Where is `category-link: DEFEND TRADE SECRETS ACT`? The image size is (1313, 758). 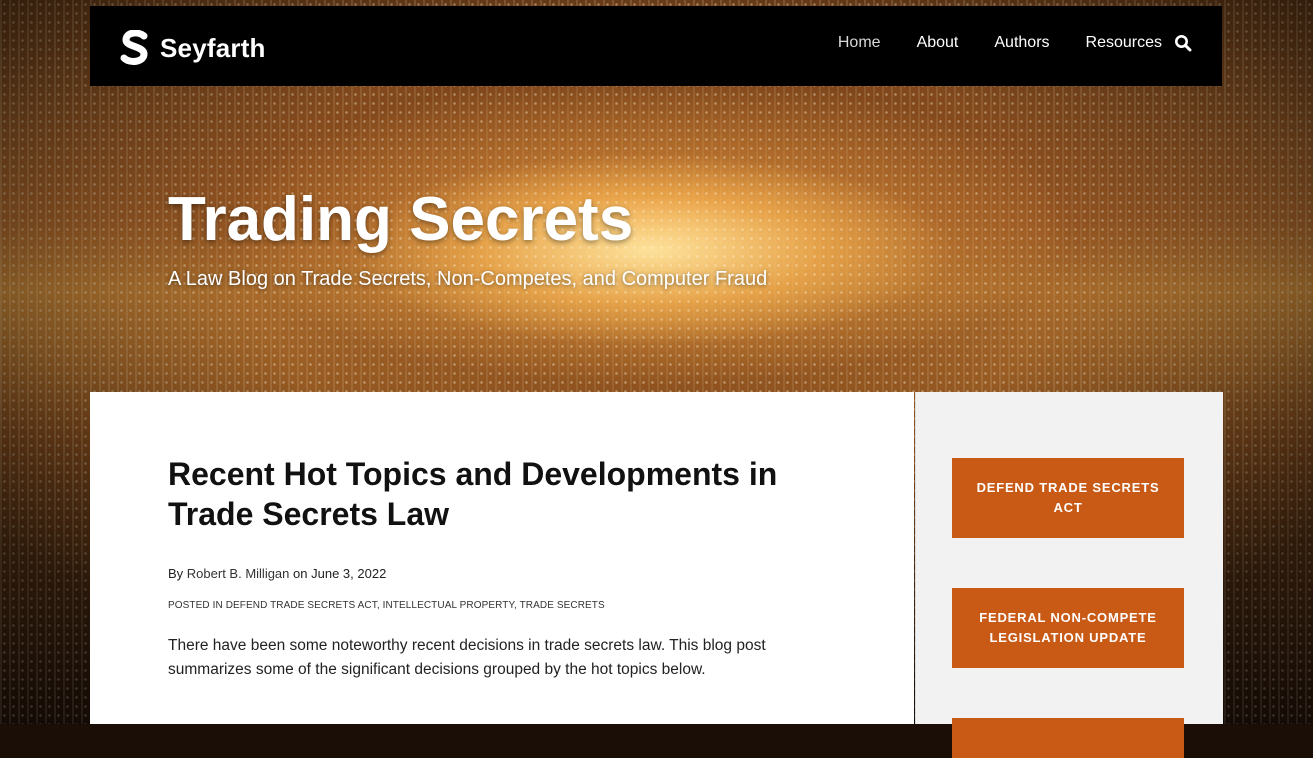 category-link: DEFEND TRADE SECRETS ACT is located at coordinates (301, 605).